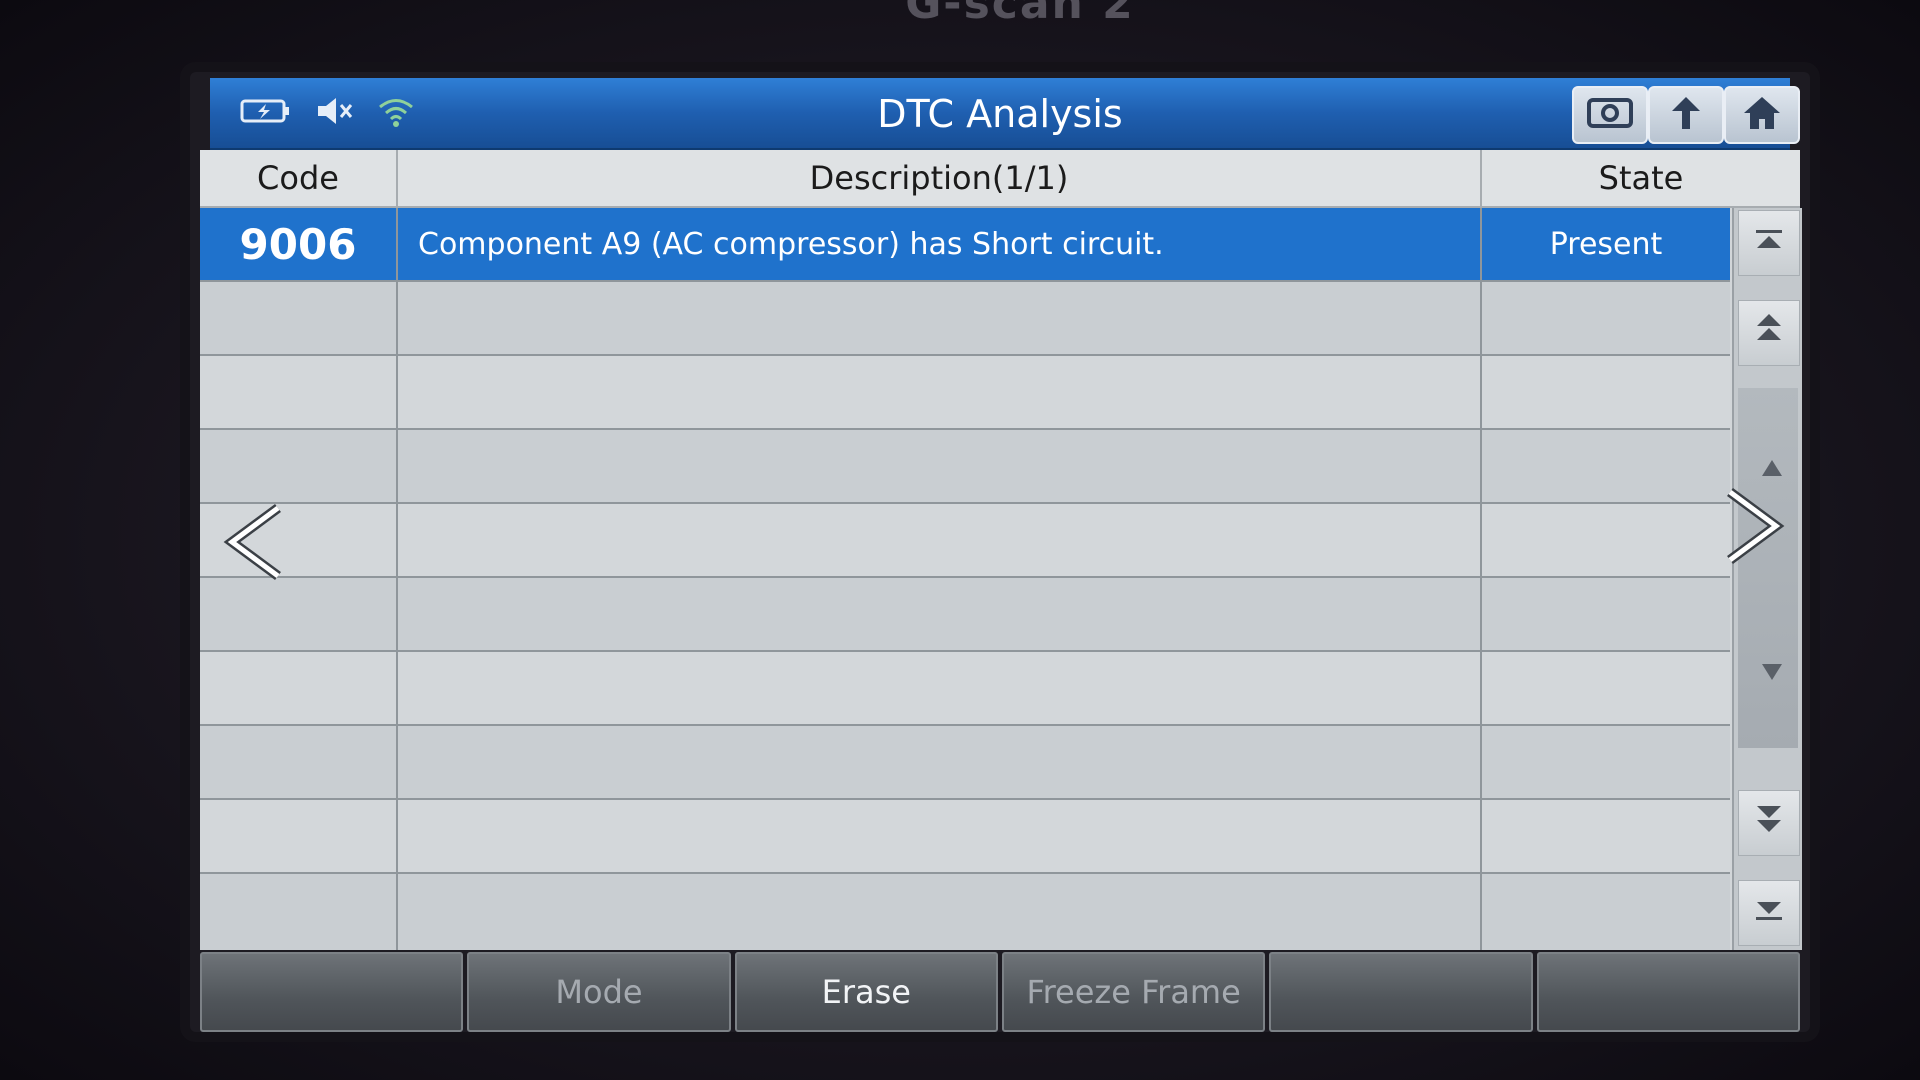 The width and height of the screenshot is (1920, 1080). Describe the element at coordinates (599, 992) in the screenshot. I see `mode-button: Mode` at that location.